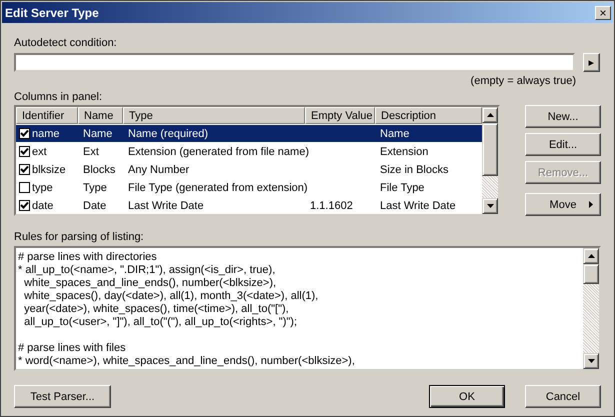 This screenshot has height=417, width=615. What do you see at coordinates (214, 115) in the screenshot?
I see `column-header: Type` at bounding box center [214, 115].